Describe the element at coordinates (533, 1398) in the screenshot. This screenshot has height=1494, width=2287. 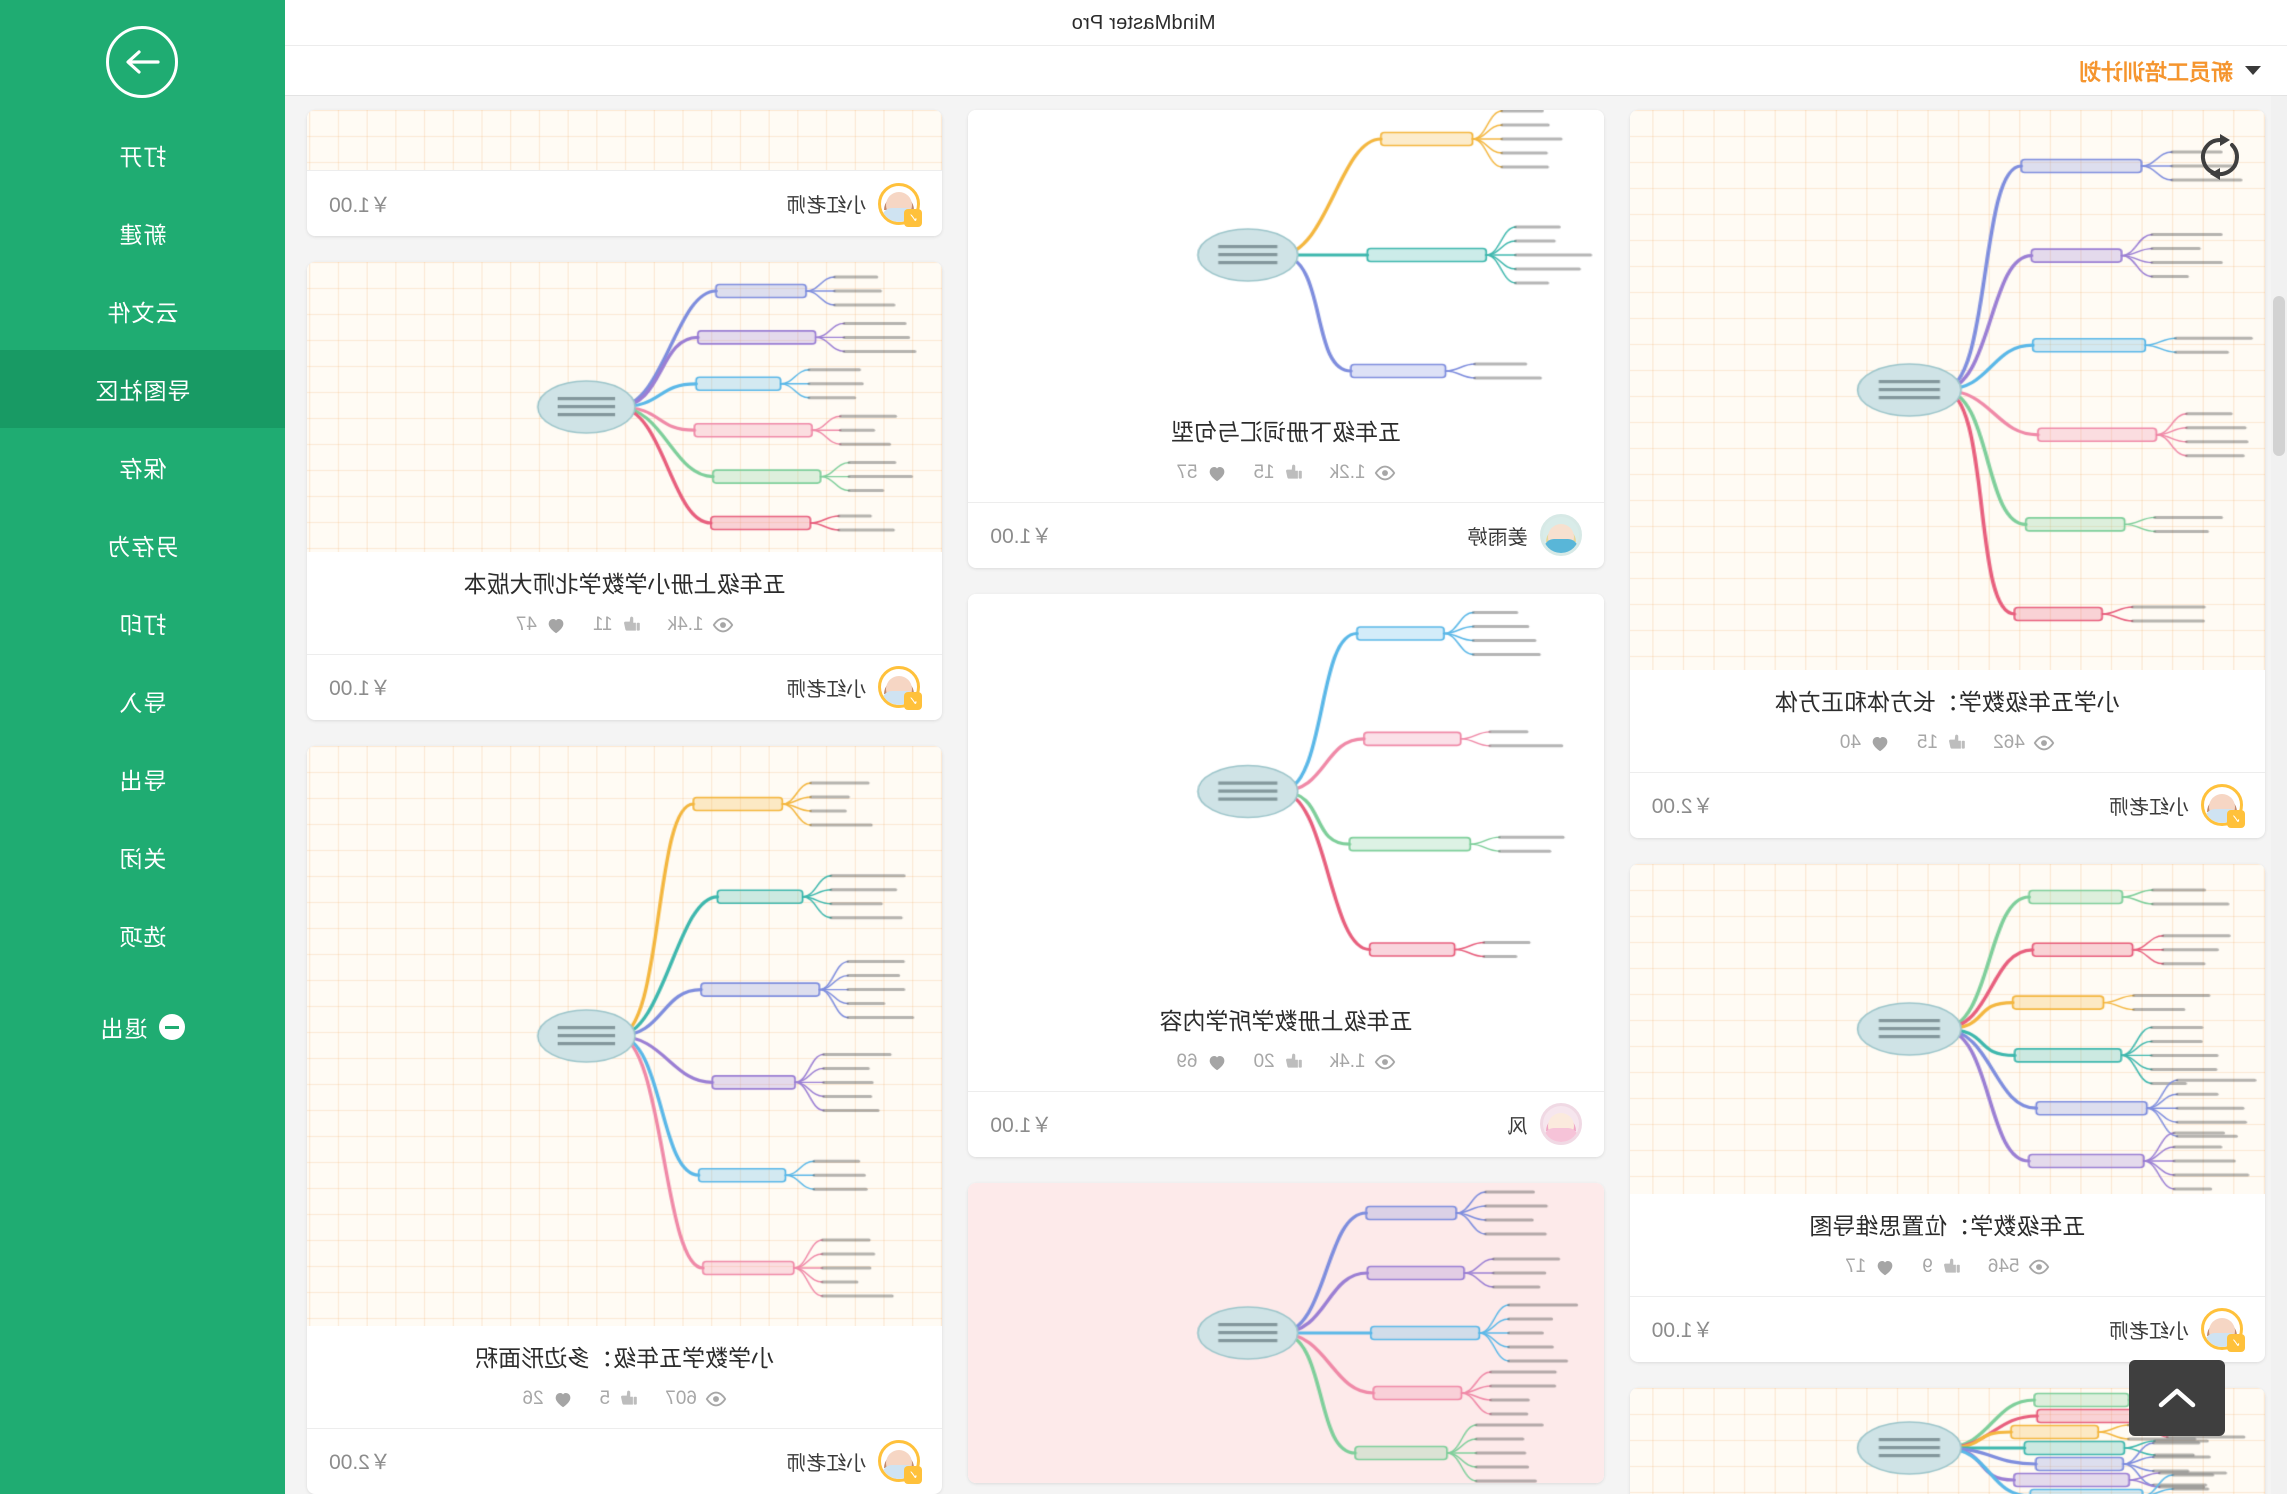
I see `favorites-count: 26` at that location.